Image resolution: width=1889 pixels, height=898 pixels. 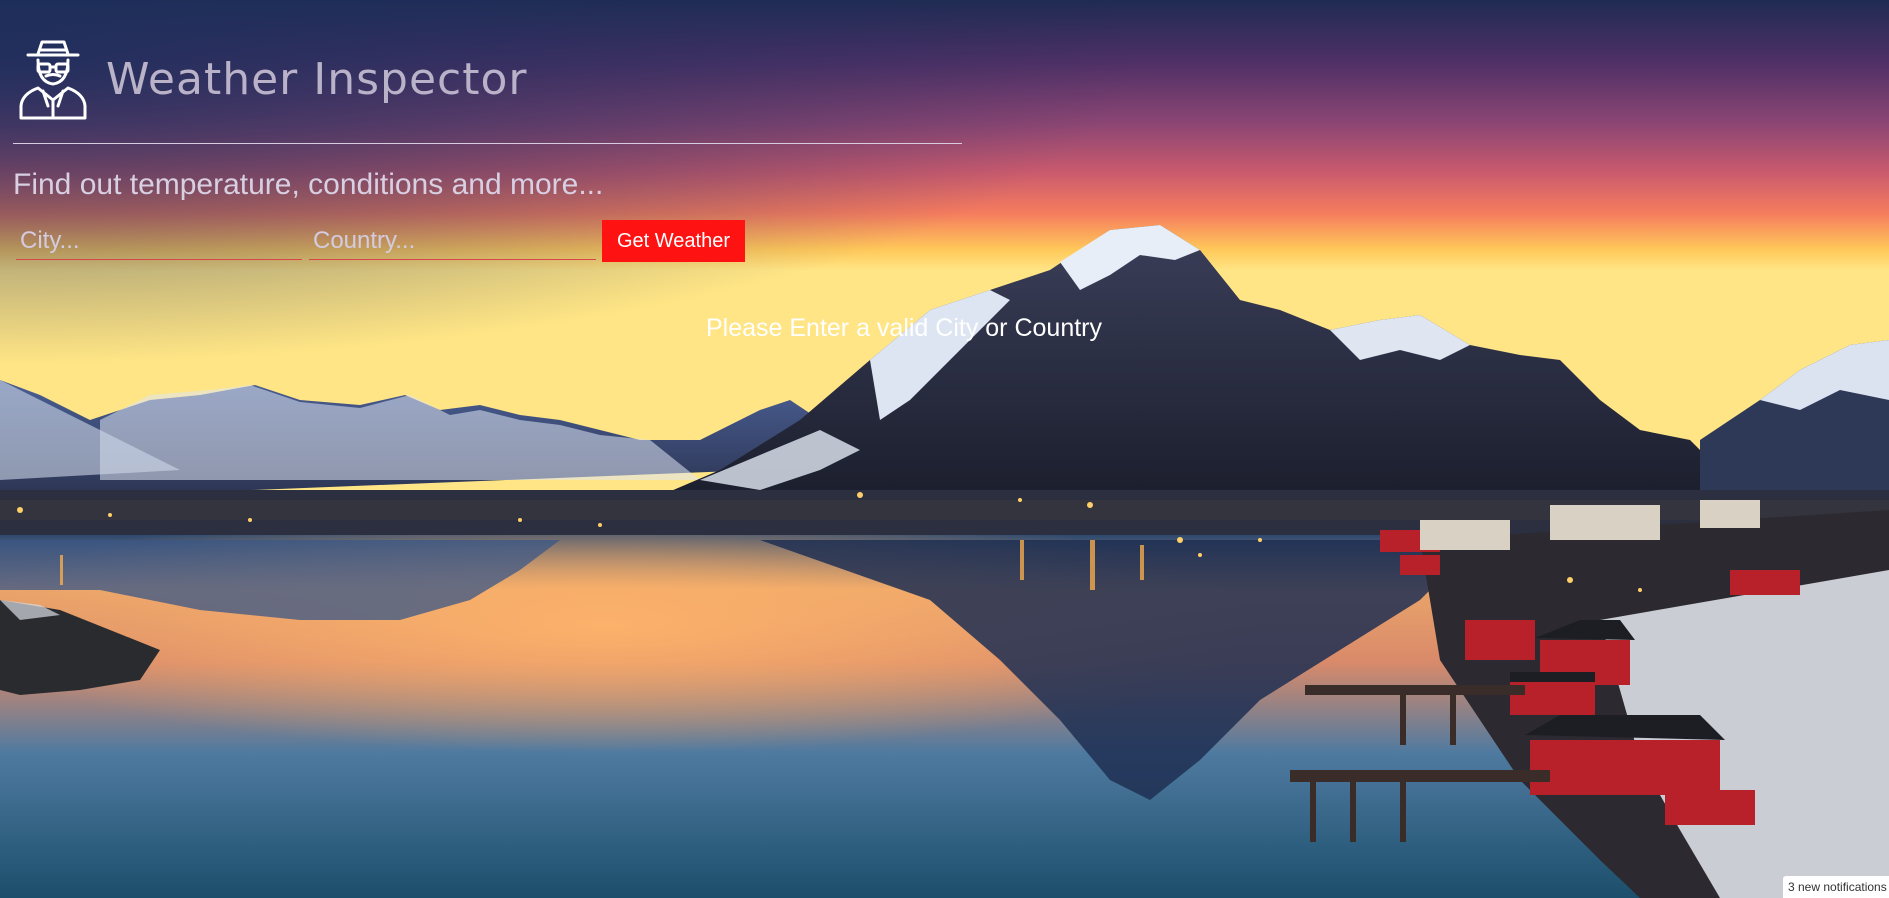 I want to click on notification-toast: 3 new notifications, so click(x=1836, y=887).